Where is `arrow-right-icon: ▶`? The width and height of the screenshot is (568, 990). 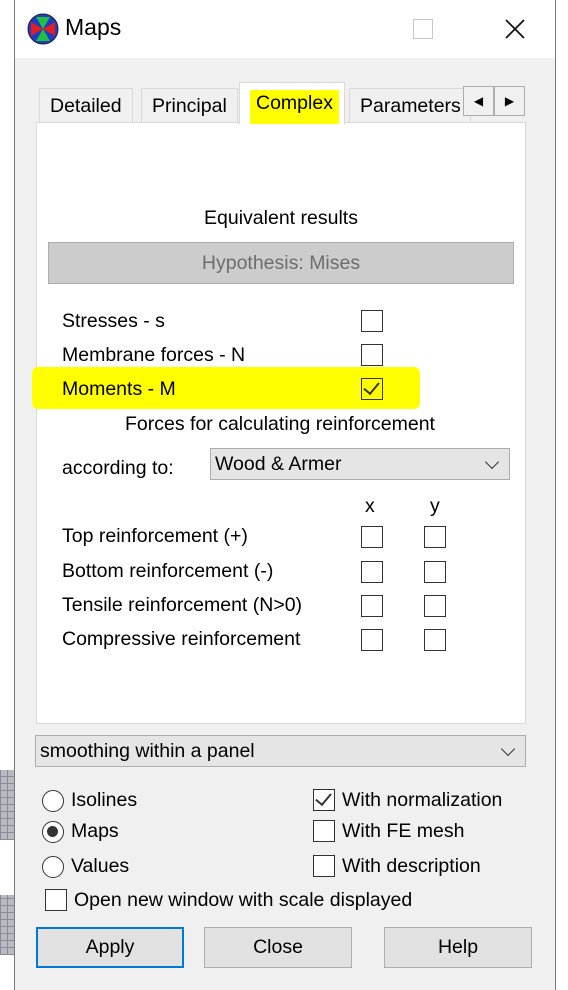
arrow-right-icon: ▶ is located at coordinates (509, 101).